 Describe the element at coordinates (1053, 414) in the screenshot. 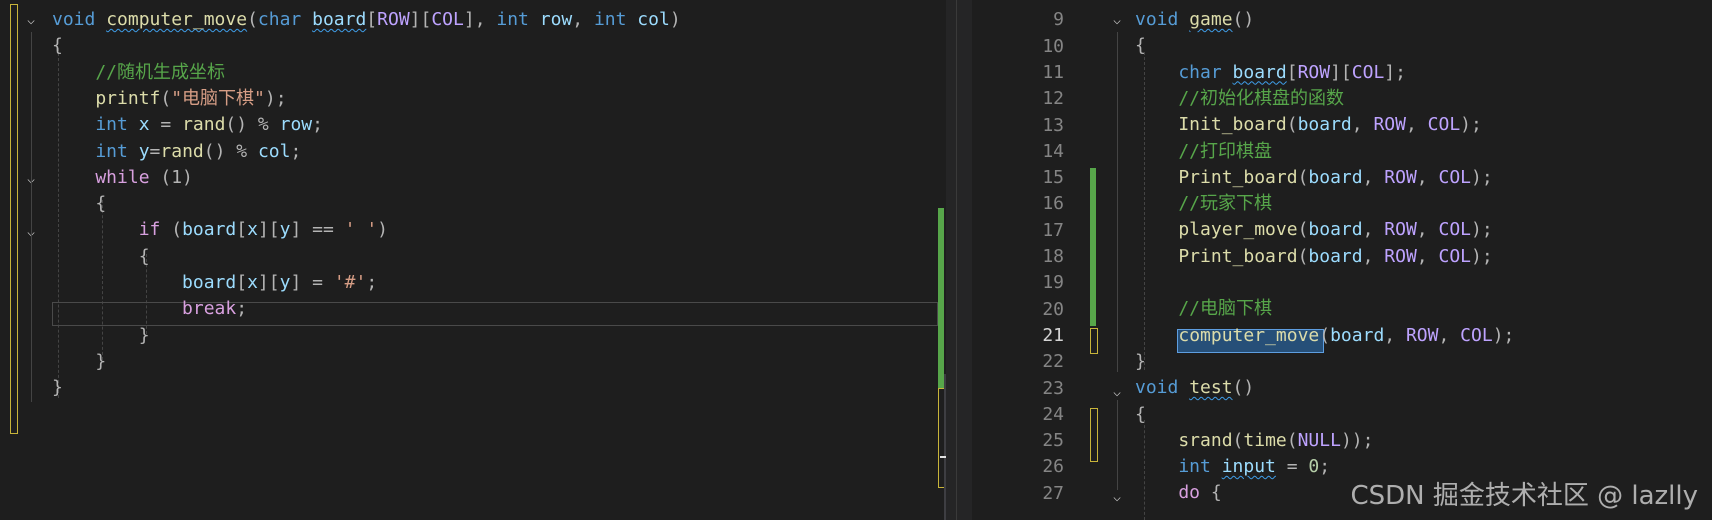

I see `line-number: 24` at that location.